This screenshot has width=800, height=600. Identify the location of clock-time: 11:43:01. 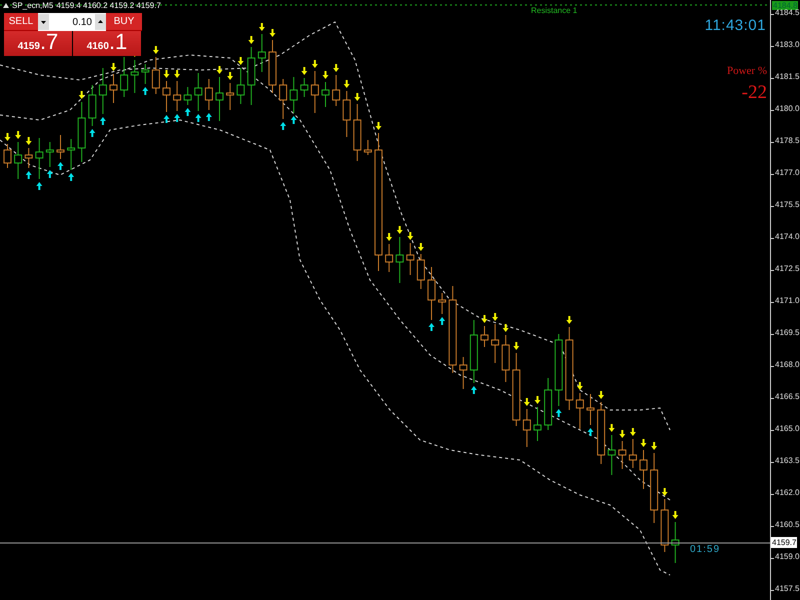
(735, 25).